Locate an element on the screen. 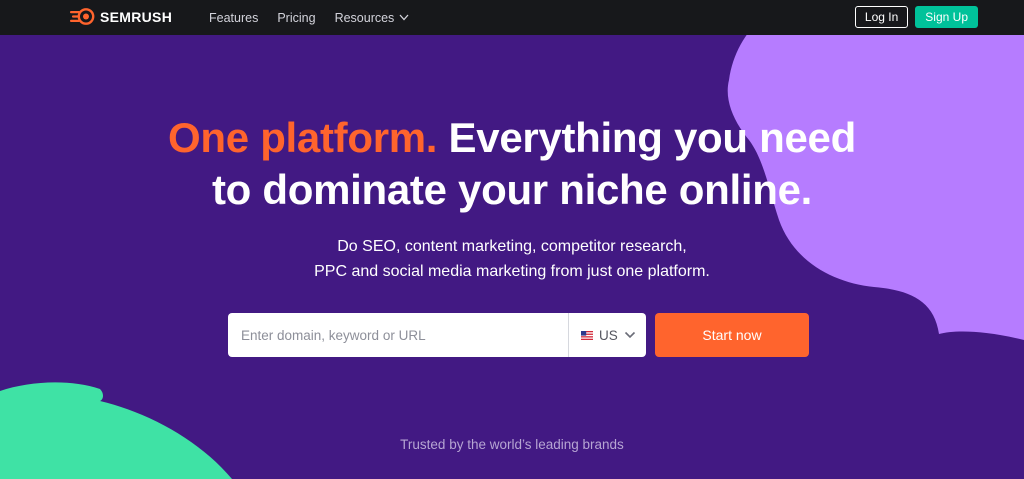  hero-title-accent: One platform. is located at coordinates (303, 137).